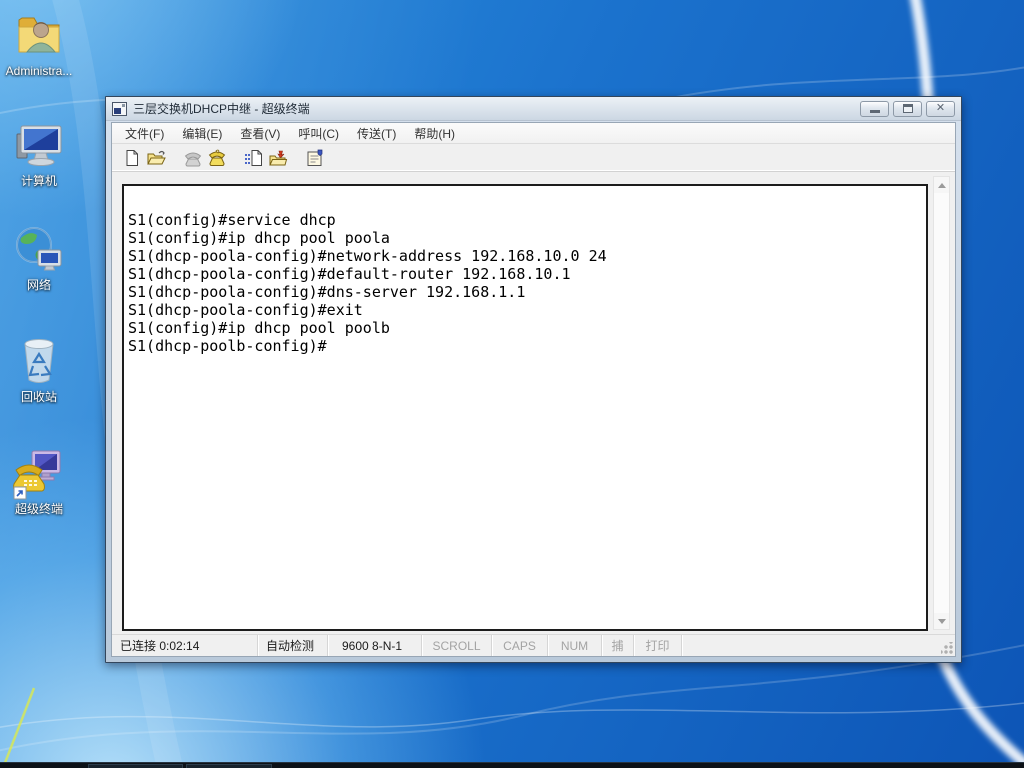  What do you see at coordinates (38, 181) in the screenshot?
I see `desktop-icon-label: 计算机` at bounding box center [38, 181].